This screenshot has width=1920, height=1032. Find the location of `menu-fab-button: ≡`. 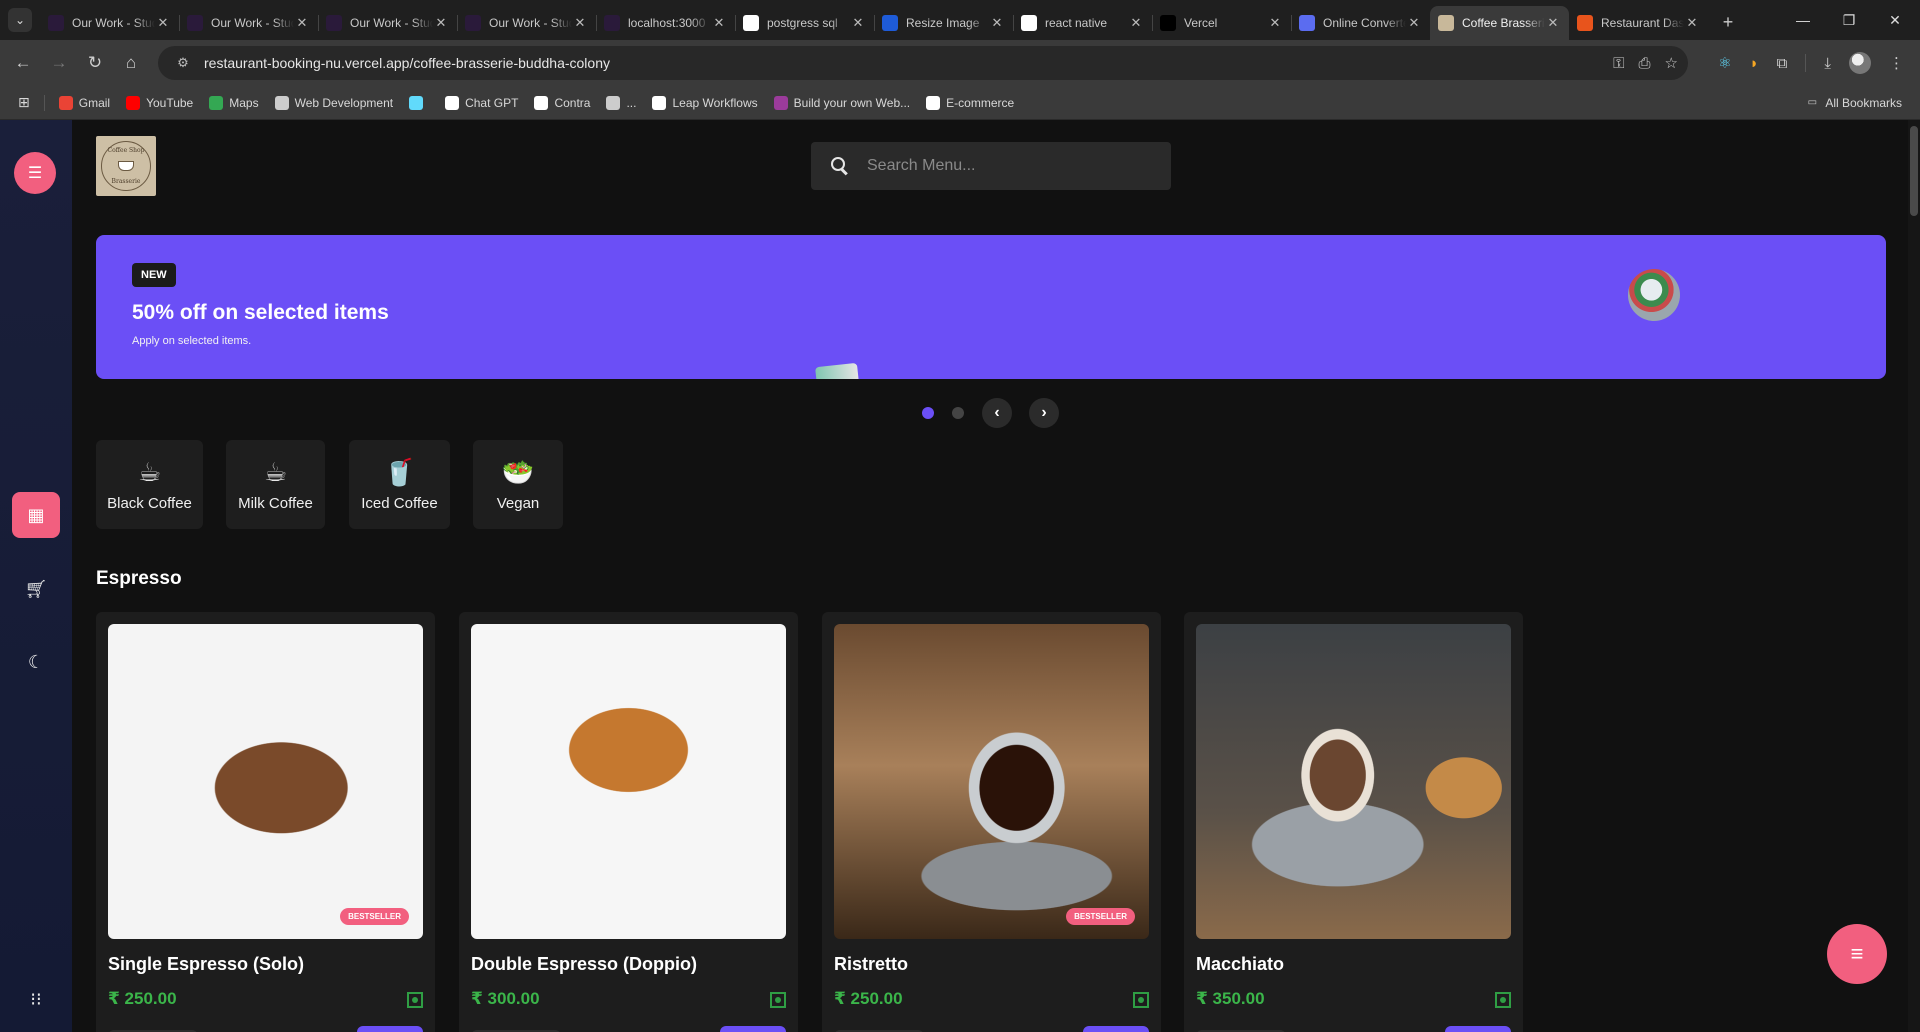

menu-fab-button: ≡ is located at coordinates (1857, 954).